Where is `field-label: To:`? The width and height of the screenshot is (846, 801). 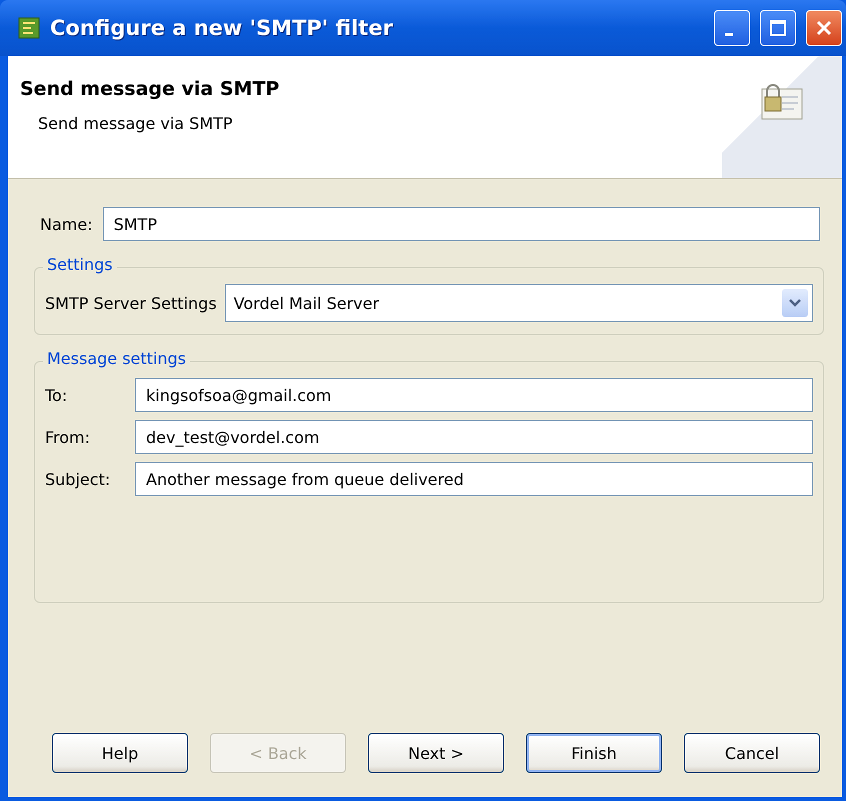 field-label: To: is located at coordinates (56, 395).